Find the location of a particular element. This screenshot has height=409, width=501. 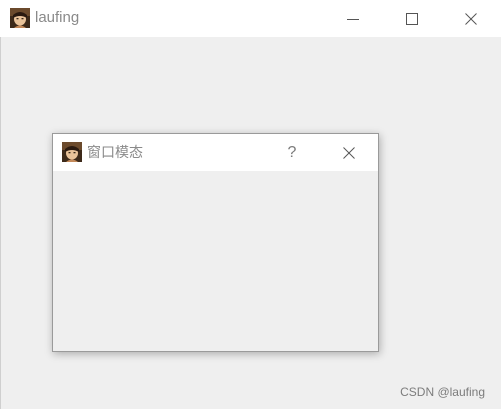

main-titlebar: laufing is located at coordinates (250, 18).